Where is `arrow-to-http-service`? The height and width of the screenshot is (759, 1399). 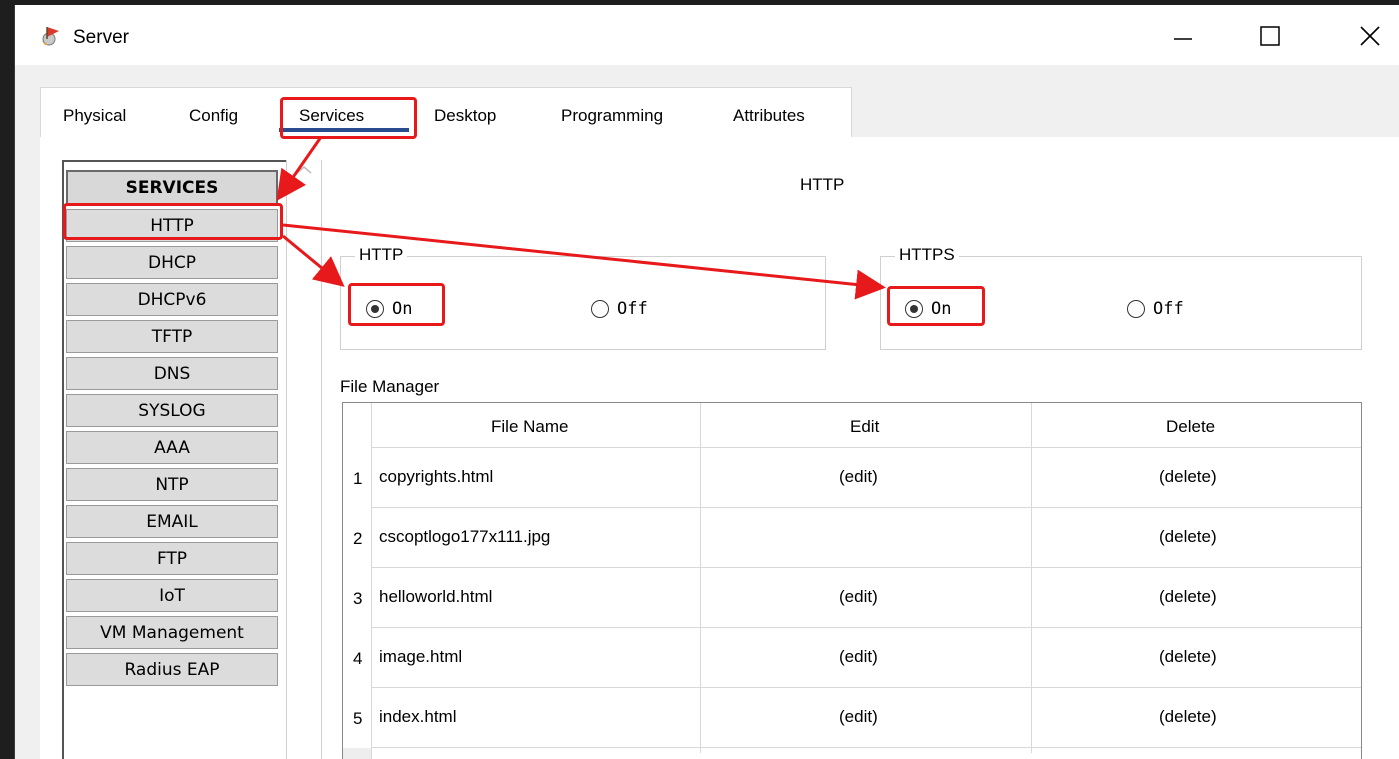
arrow-to-http-service is located at coordinates (299, 168).